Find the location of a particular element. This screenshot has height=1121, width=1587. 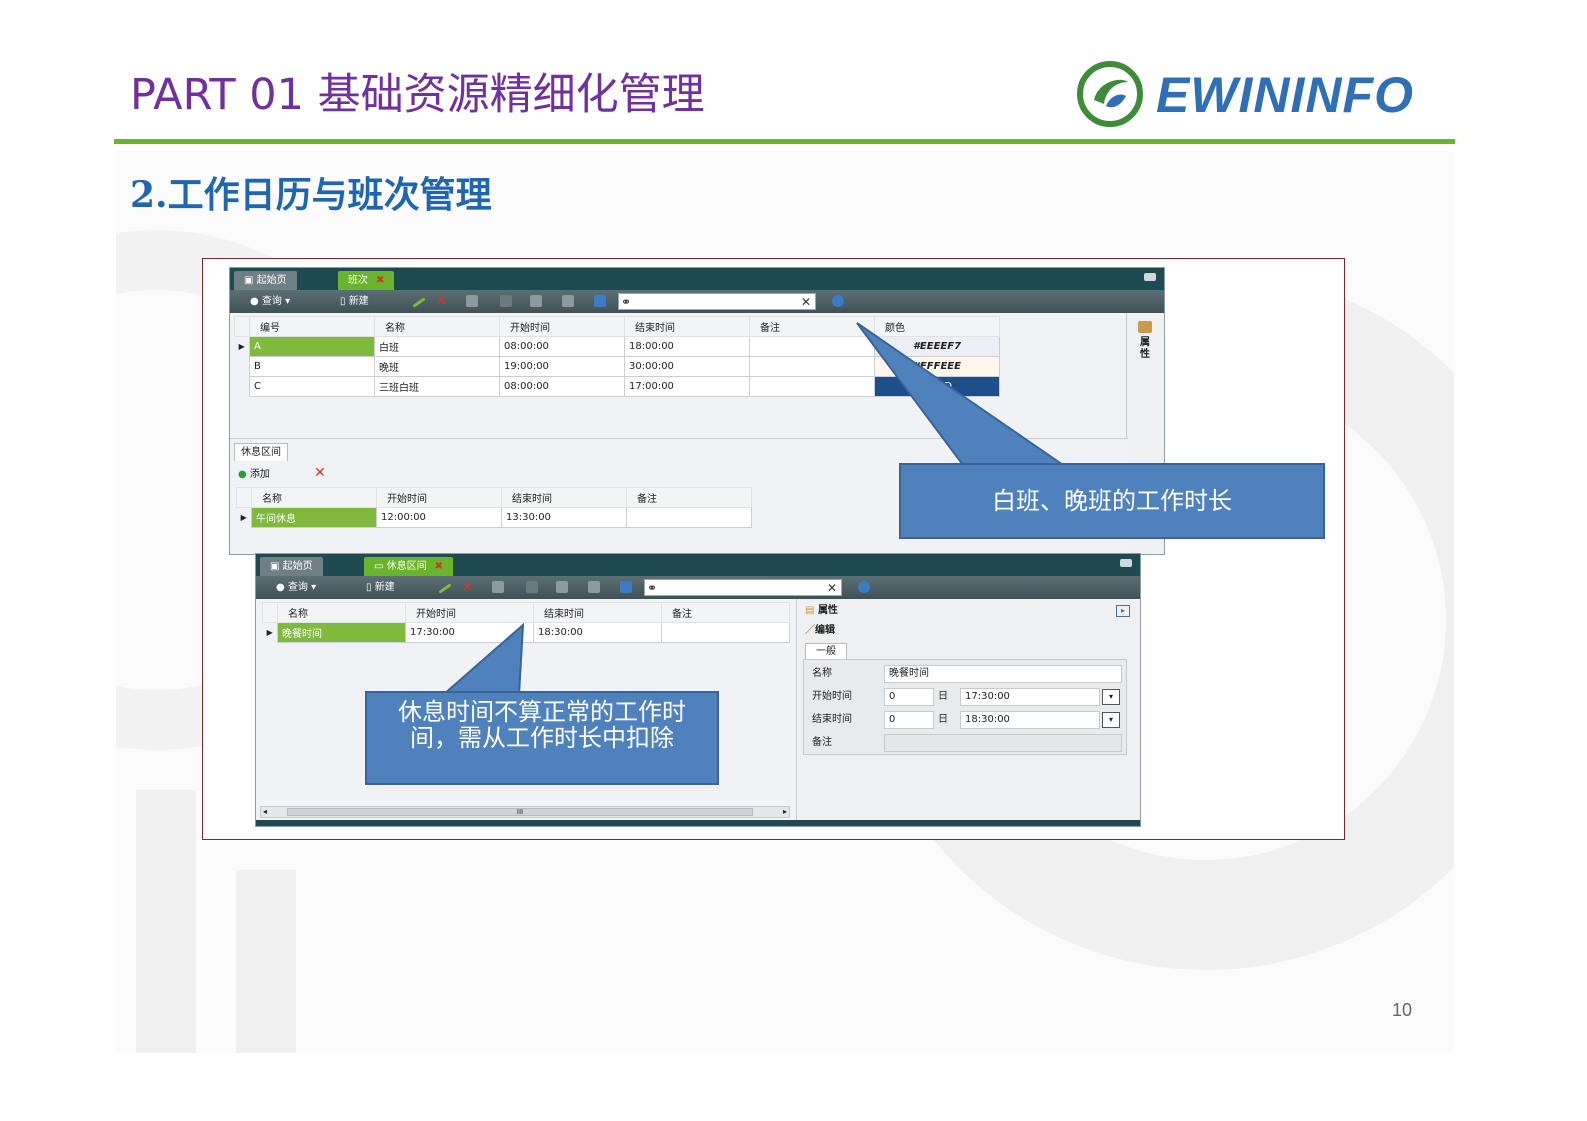

end-day-unit: 日 is located at coordinates (943, 719).